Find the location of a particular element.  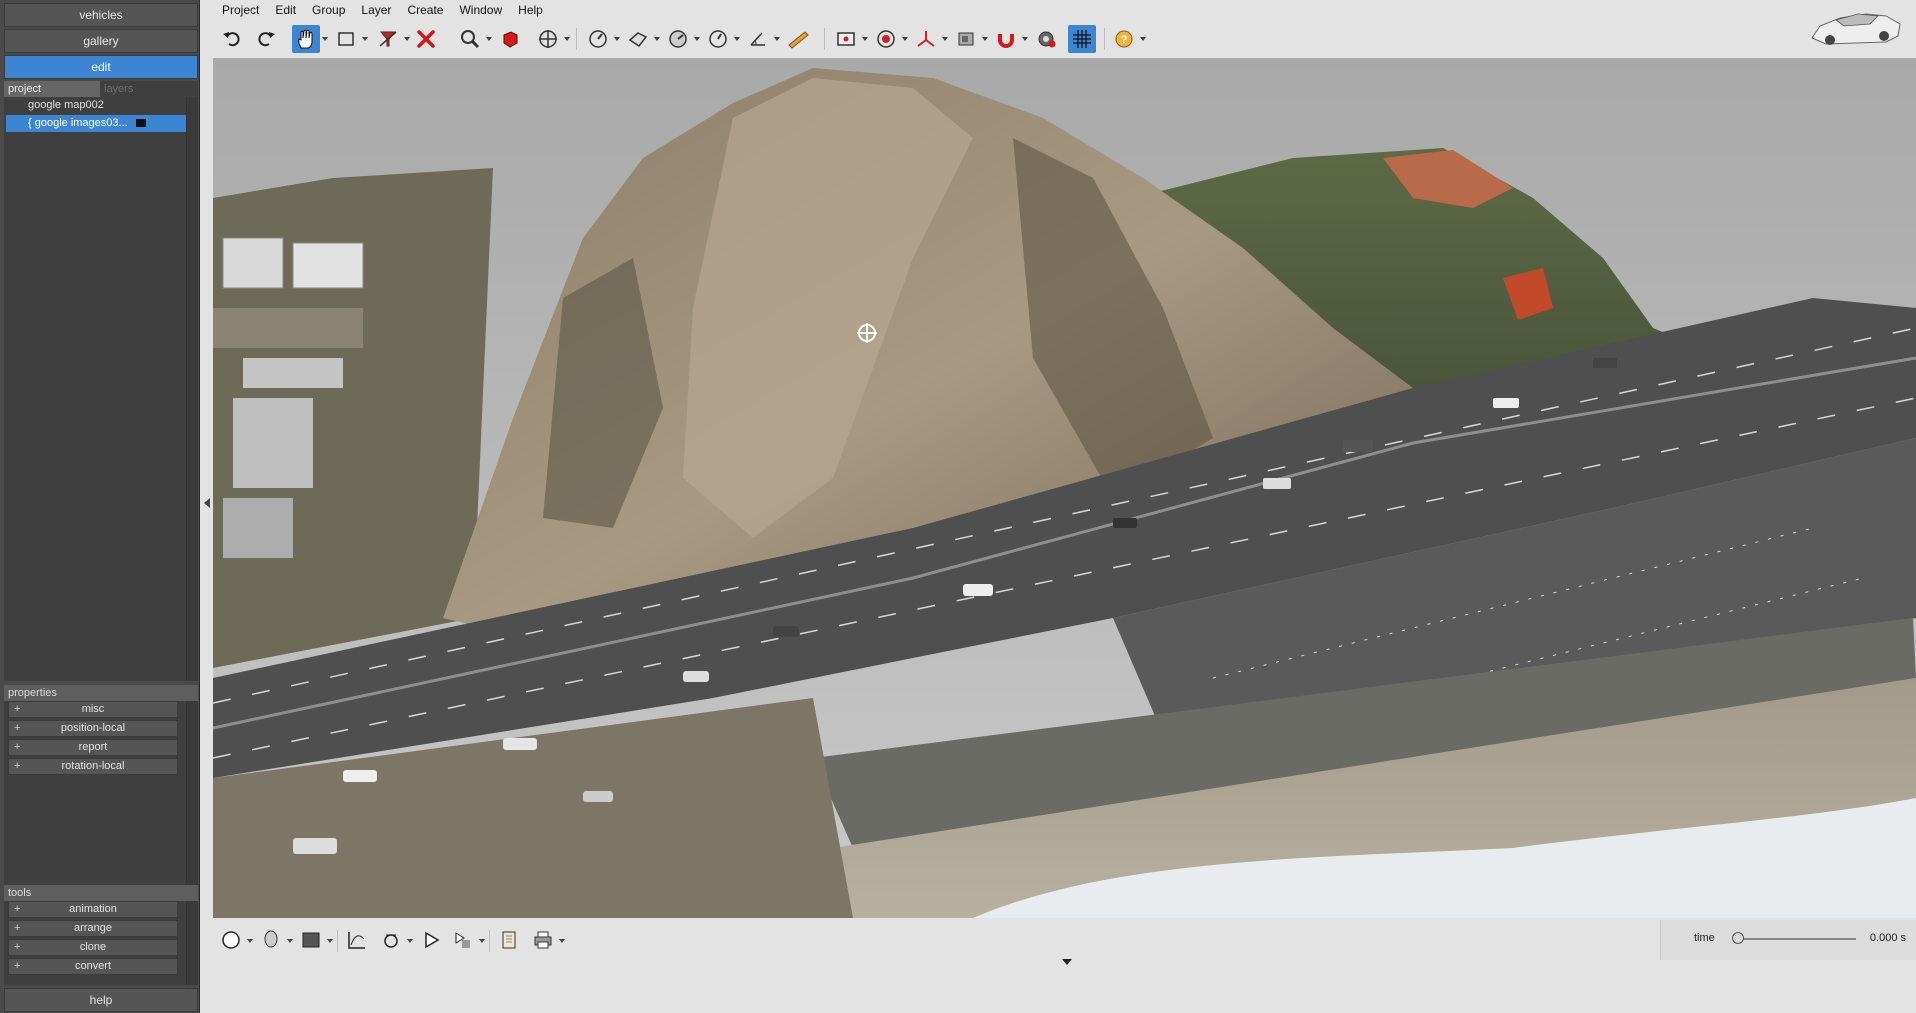

property-label: misc is located at coordinates (93, 709).